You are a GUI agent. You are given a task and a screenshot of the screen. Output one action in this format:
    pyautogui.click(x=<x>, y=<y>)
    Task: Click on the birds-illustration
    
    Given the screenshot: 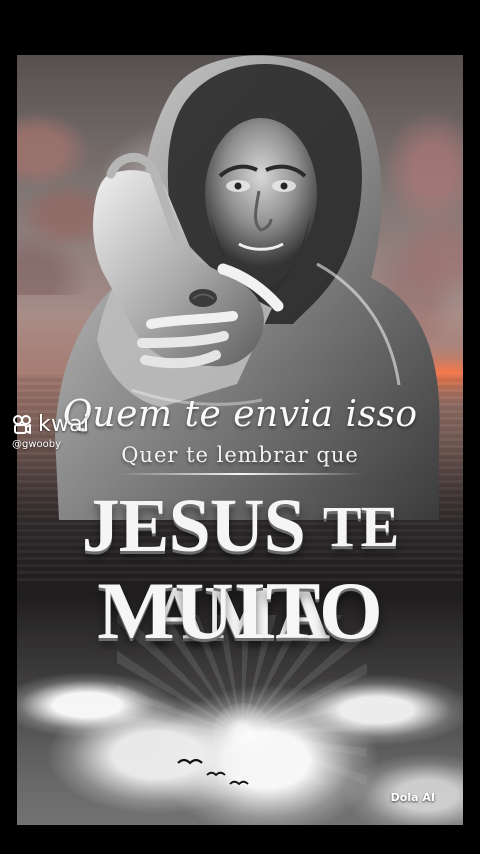 What is the action you would take?
    pyautogui.click(x=213, y=772)
    